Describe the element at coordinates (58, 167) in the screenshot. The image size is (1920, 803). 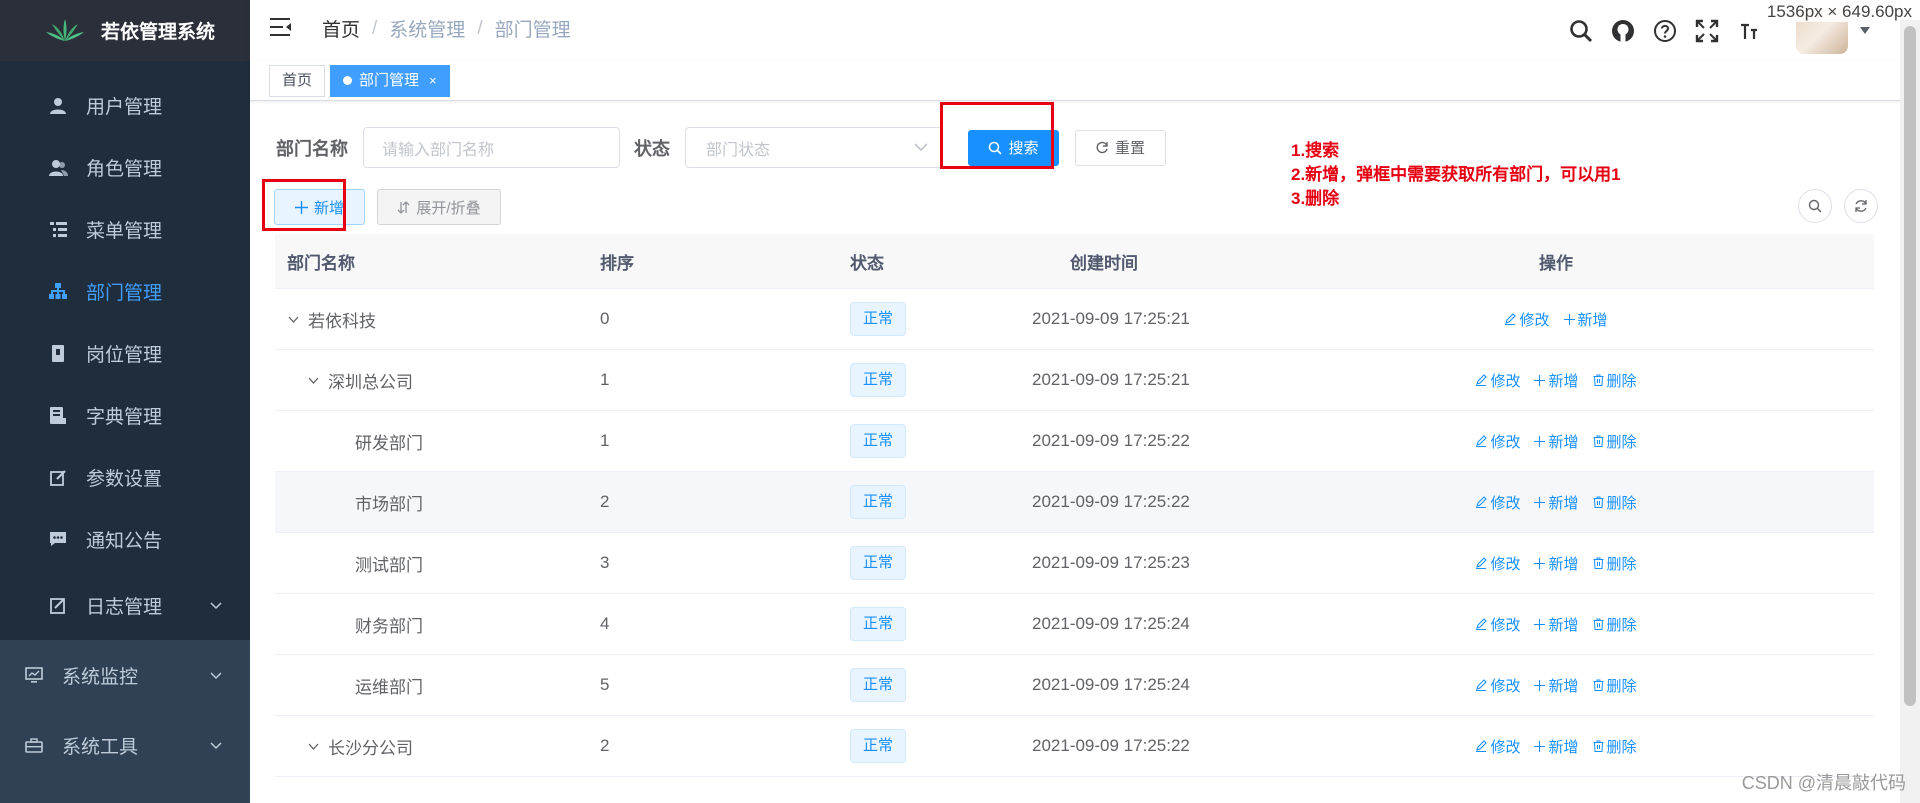
I see `peoples-icon` at that location.